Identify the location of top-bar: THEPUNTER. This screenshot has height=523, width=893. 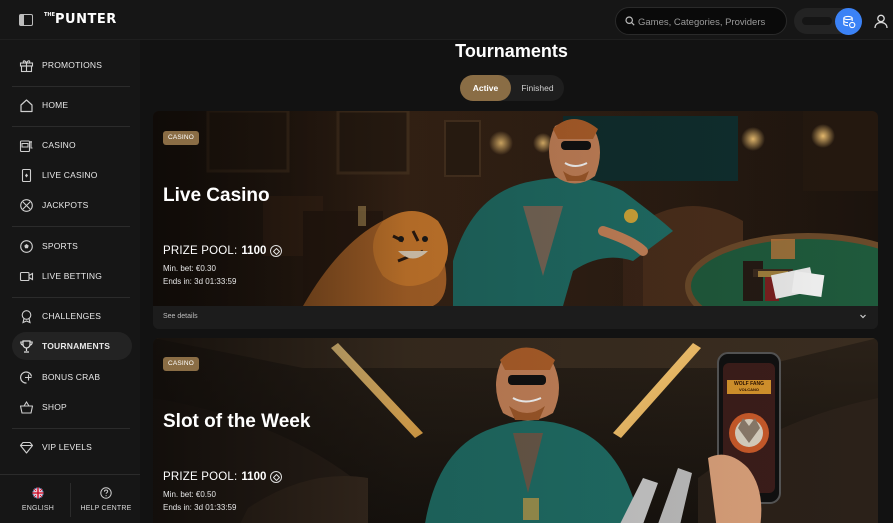
(446, 20).